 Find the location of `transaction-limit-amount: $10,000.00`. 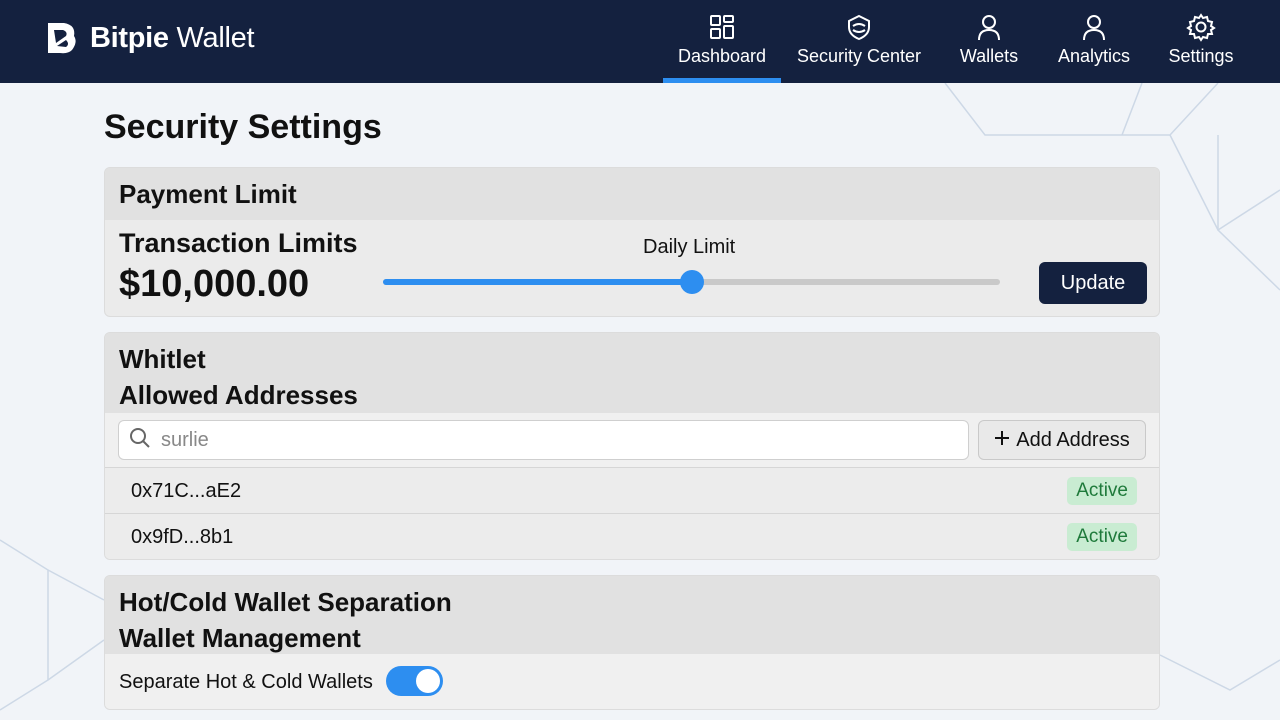

transaction-limit-amount: $10,000.00 is located at coordinates (214, 284).